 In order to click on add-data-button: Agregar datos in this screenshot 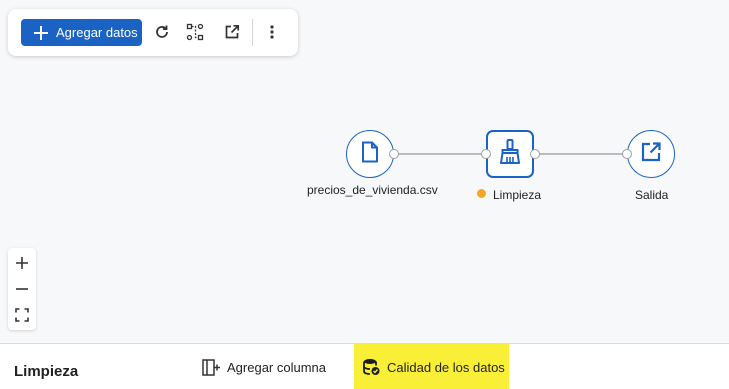, I will do `click(81, 32)`.